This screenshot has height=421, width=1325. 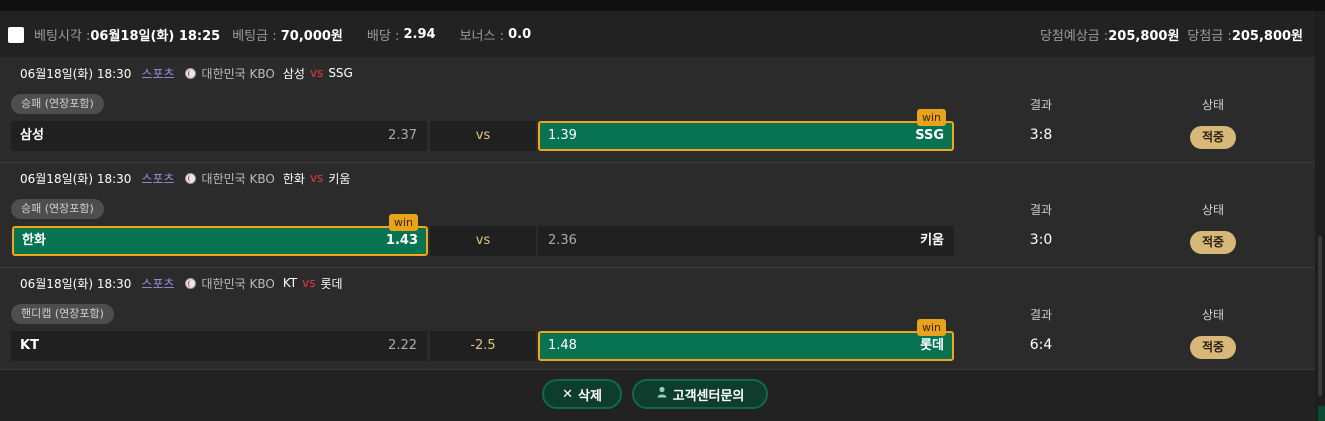 What do you see at coordinates (1041, 135) in the screenshot?
I see `match-score: 3:8` at bounding box center [1041, 135].